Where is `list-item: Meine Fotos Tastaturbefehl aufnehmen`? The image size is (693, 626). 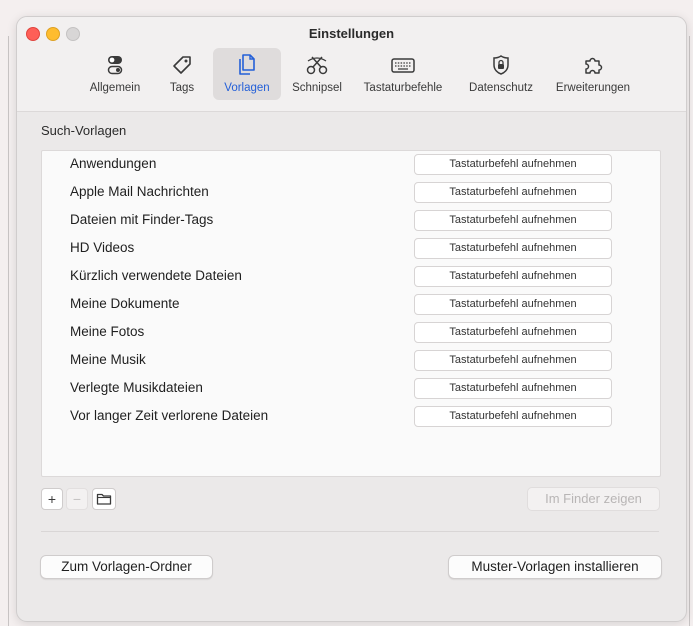 list-item: Meine Fotos Tastaturbefehl aufnehmen is located at coordinates (351, 333).